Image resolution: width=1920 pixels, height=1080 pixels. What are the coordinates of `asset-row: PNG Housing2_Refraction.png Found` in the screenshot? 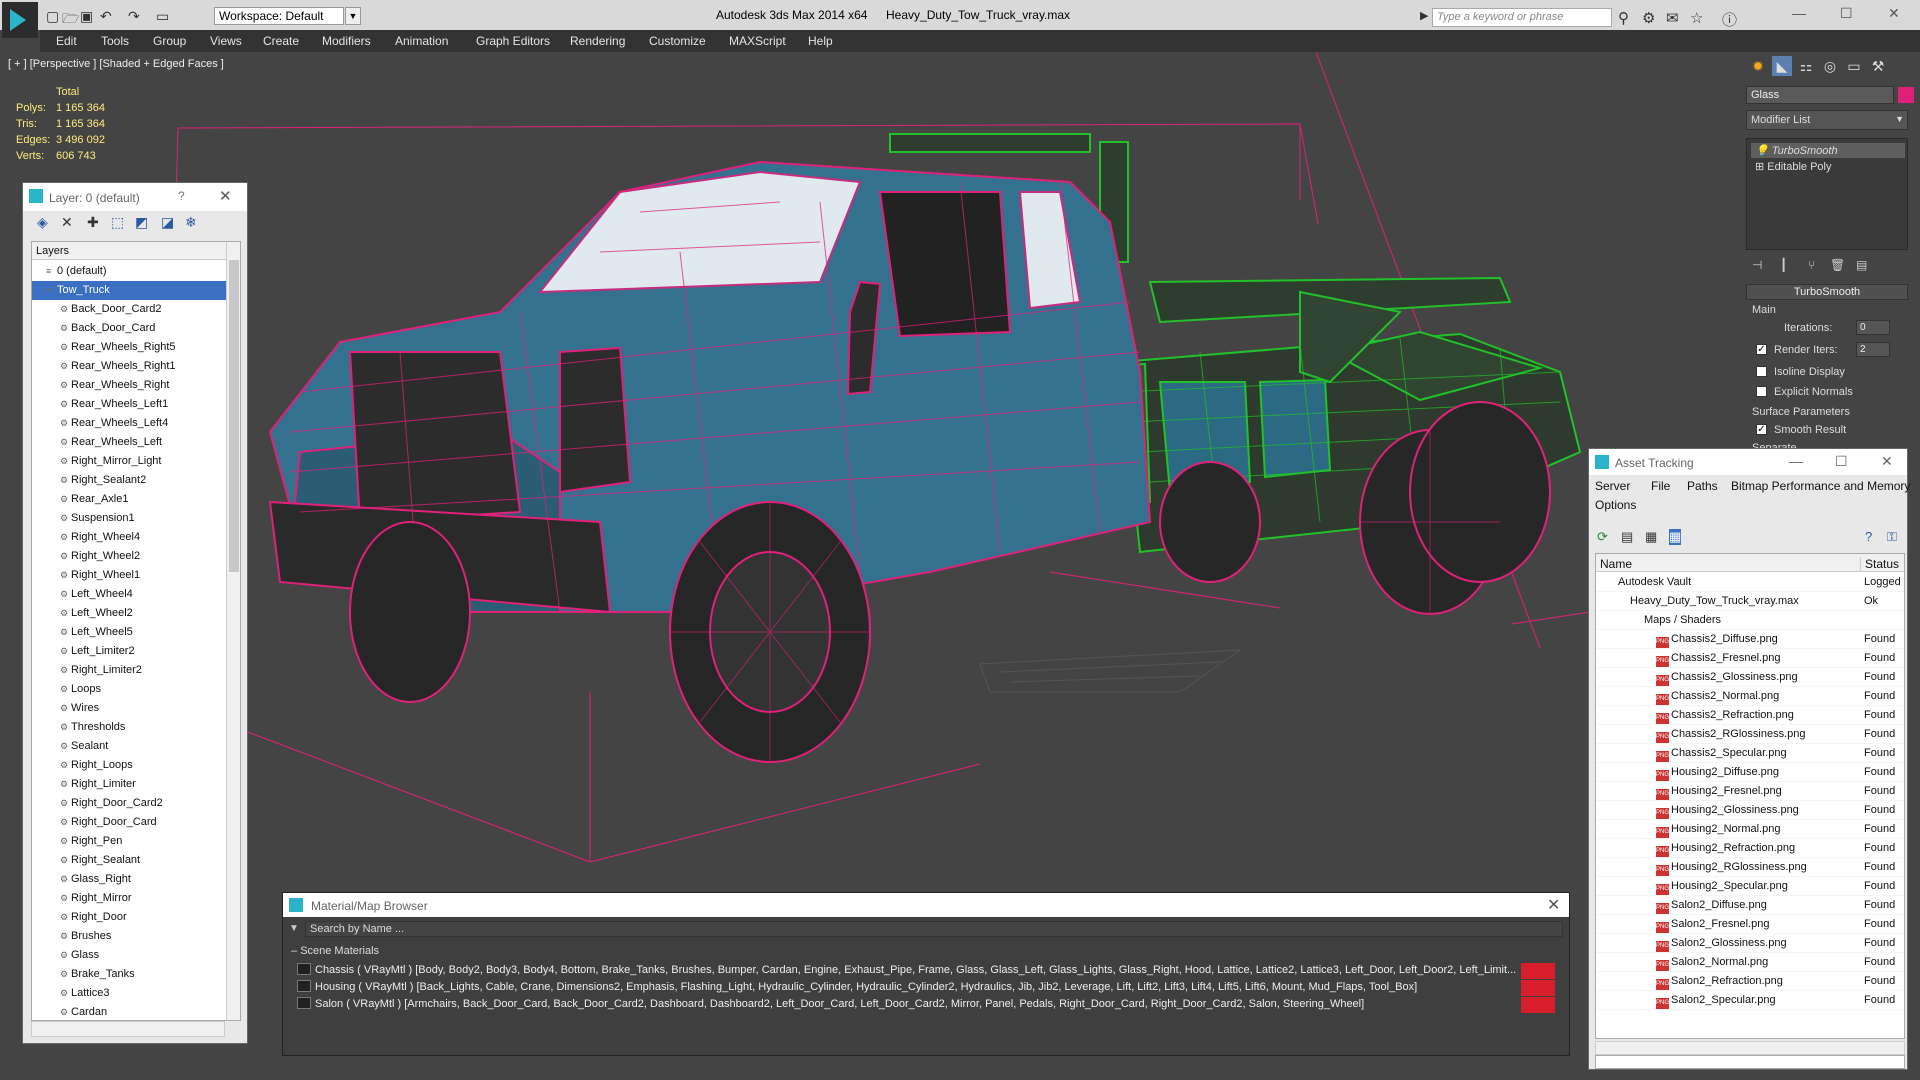 It's located at (1750, 848).